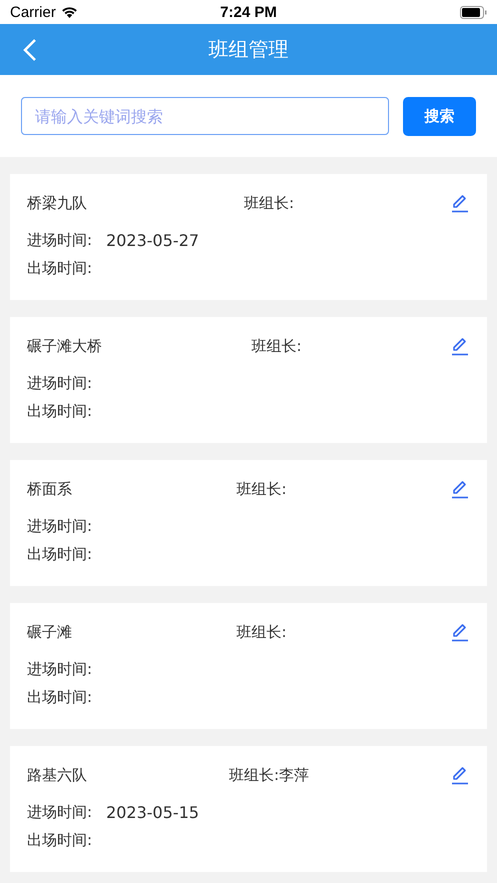 The height and width of the screenshot is (883, 497). Describe the element at coordinates (205, 116) in the screenshot. I see `search-field: 请输入关键词搜索` at that location.